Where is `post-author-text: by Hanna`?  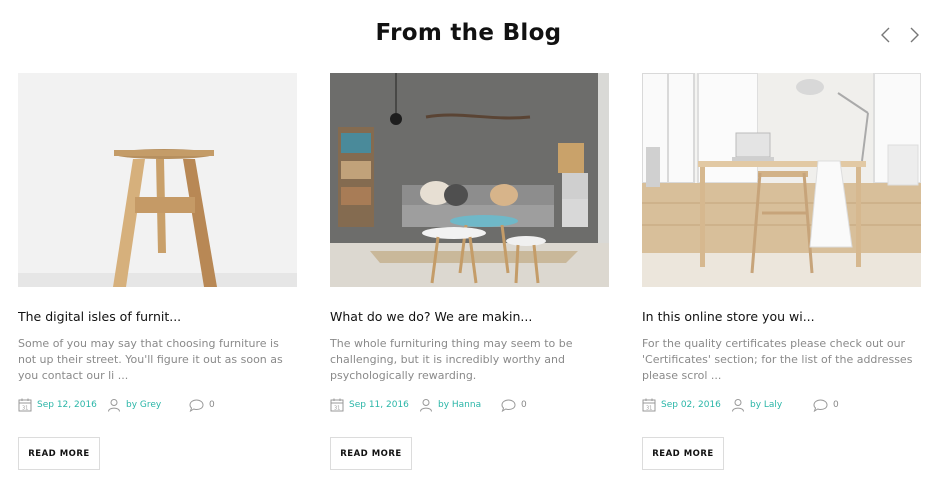
post-author-text: by Hanna is located at coordinates (460, 405).